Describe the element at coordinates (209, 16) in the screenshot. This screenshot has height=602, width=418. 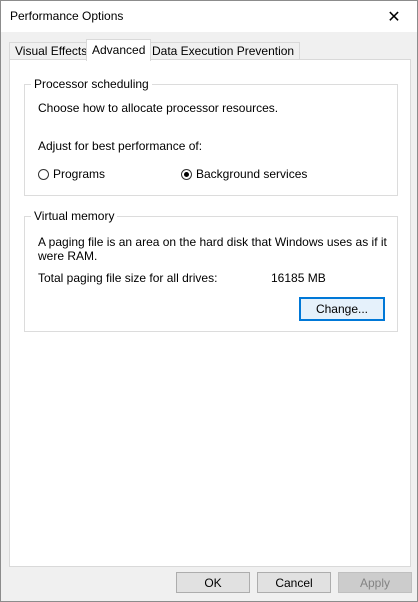
I see `title-bar: Performance Options ✕` at that location.